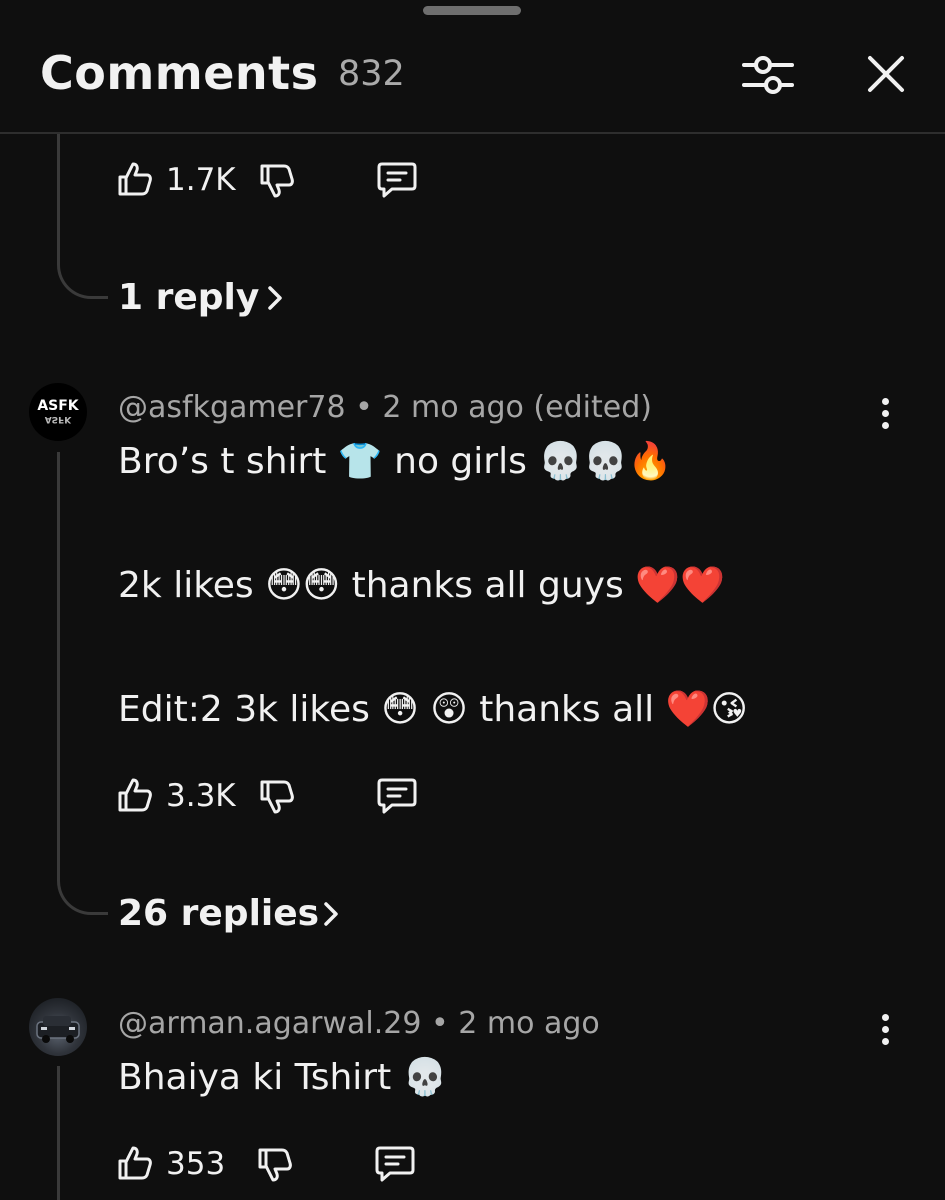 Image resolution: width=945 pixels, height=1200 pixels. Describe the element at coordinates (218, 913) in the screenshot. I see `view-replies-link: 26 replies` at that location.